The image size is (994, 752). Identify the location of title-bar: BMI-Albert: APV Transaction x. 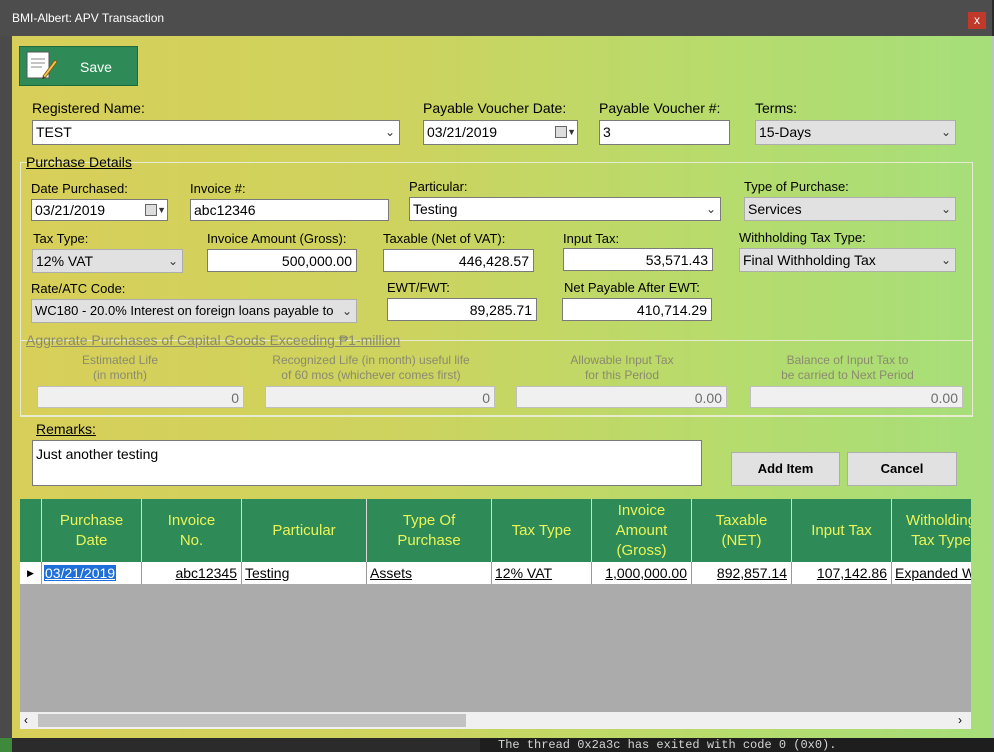
(496, 18).